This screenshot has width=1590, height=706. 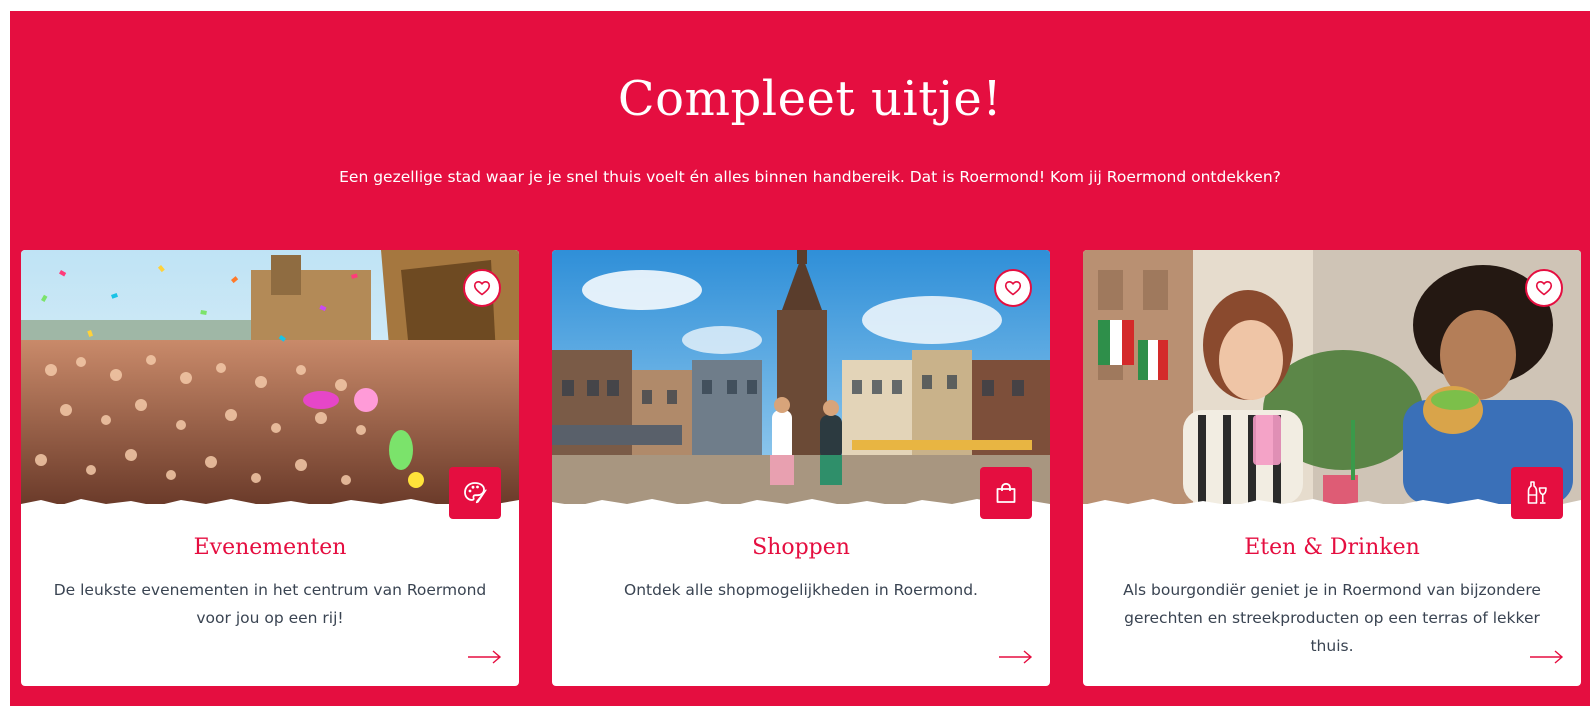 I want to click on card-title: Shoppen, so click(x=801, y=548).